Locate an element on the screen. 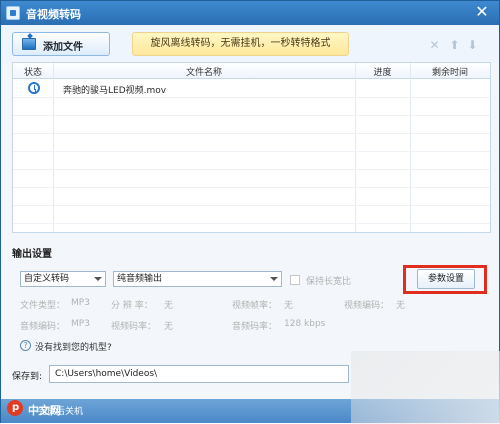  add-file-button: 添加文件 is located at coordinates (61, 44).